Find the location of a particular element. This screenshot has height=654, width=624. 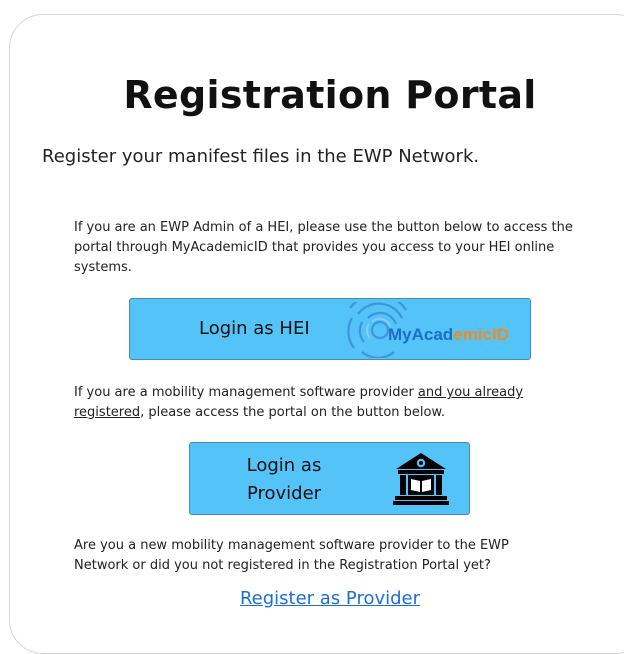

logo-text-id: ID is located at coordinates (500, 334).